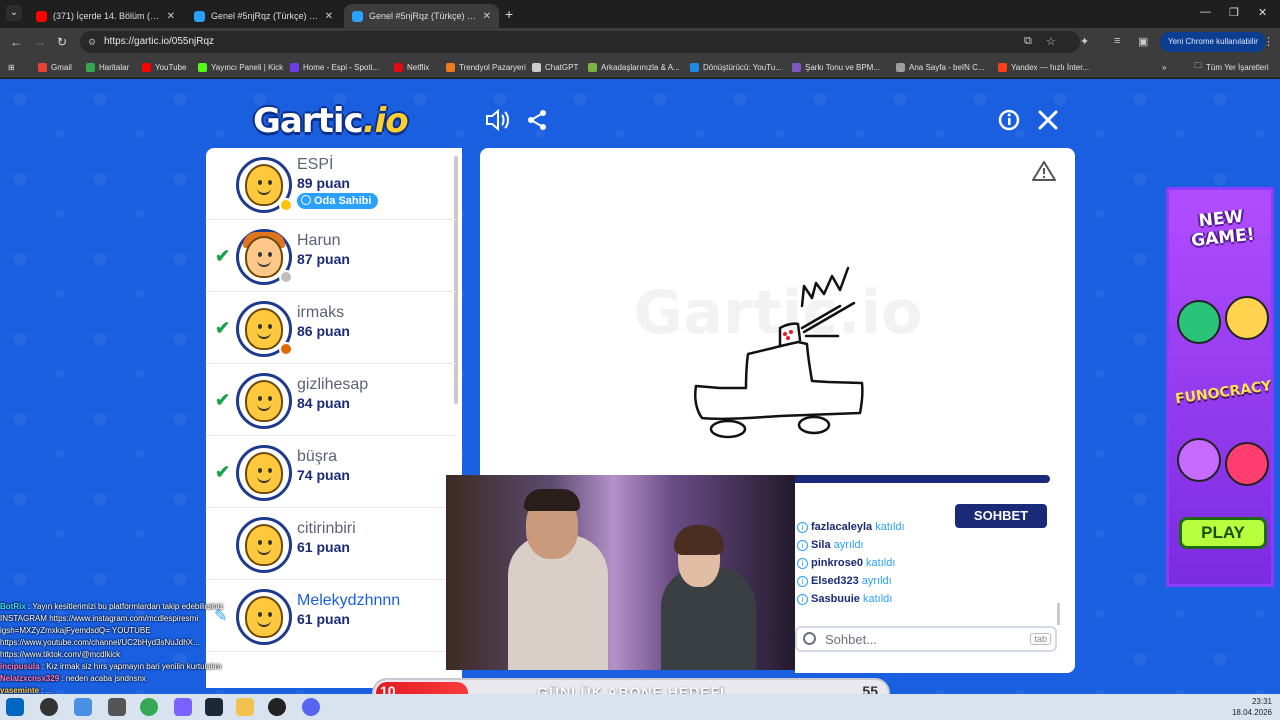  I want to click on chrome-update-pill: Yeni Chrome kullanılabilir, so click(1213, 42).